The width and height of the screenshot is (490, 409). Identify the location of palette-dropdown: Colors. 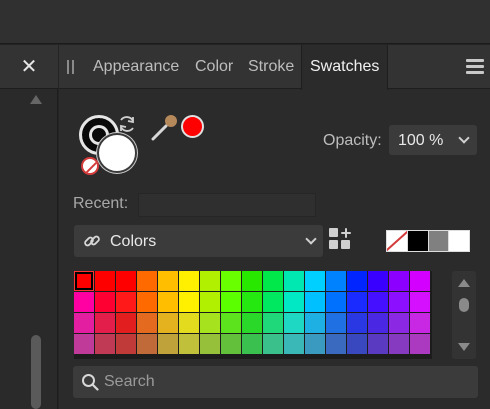
(198, 241).